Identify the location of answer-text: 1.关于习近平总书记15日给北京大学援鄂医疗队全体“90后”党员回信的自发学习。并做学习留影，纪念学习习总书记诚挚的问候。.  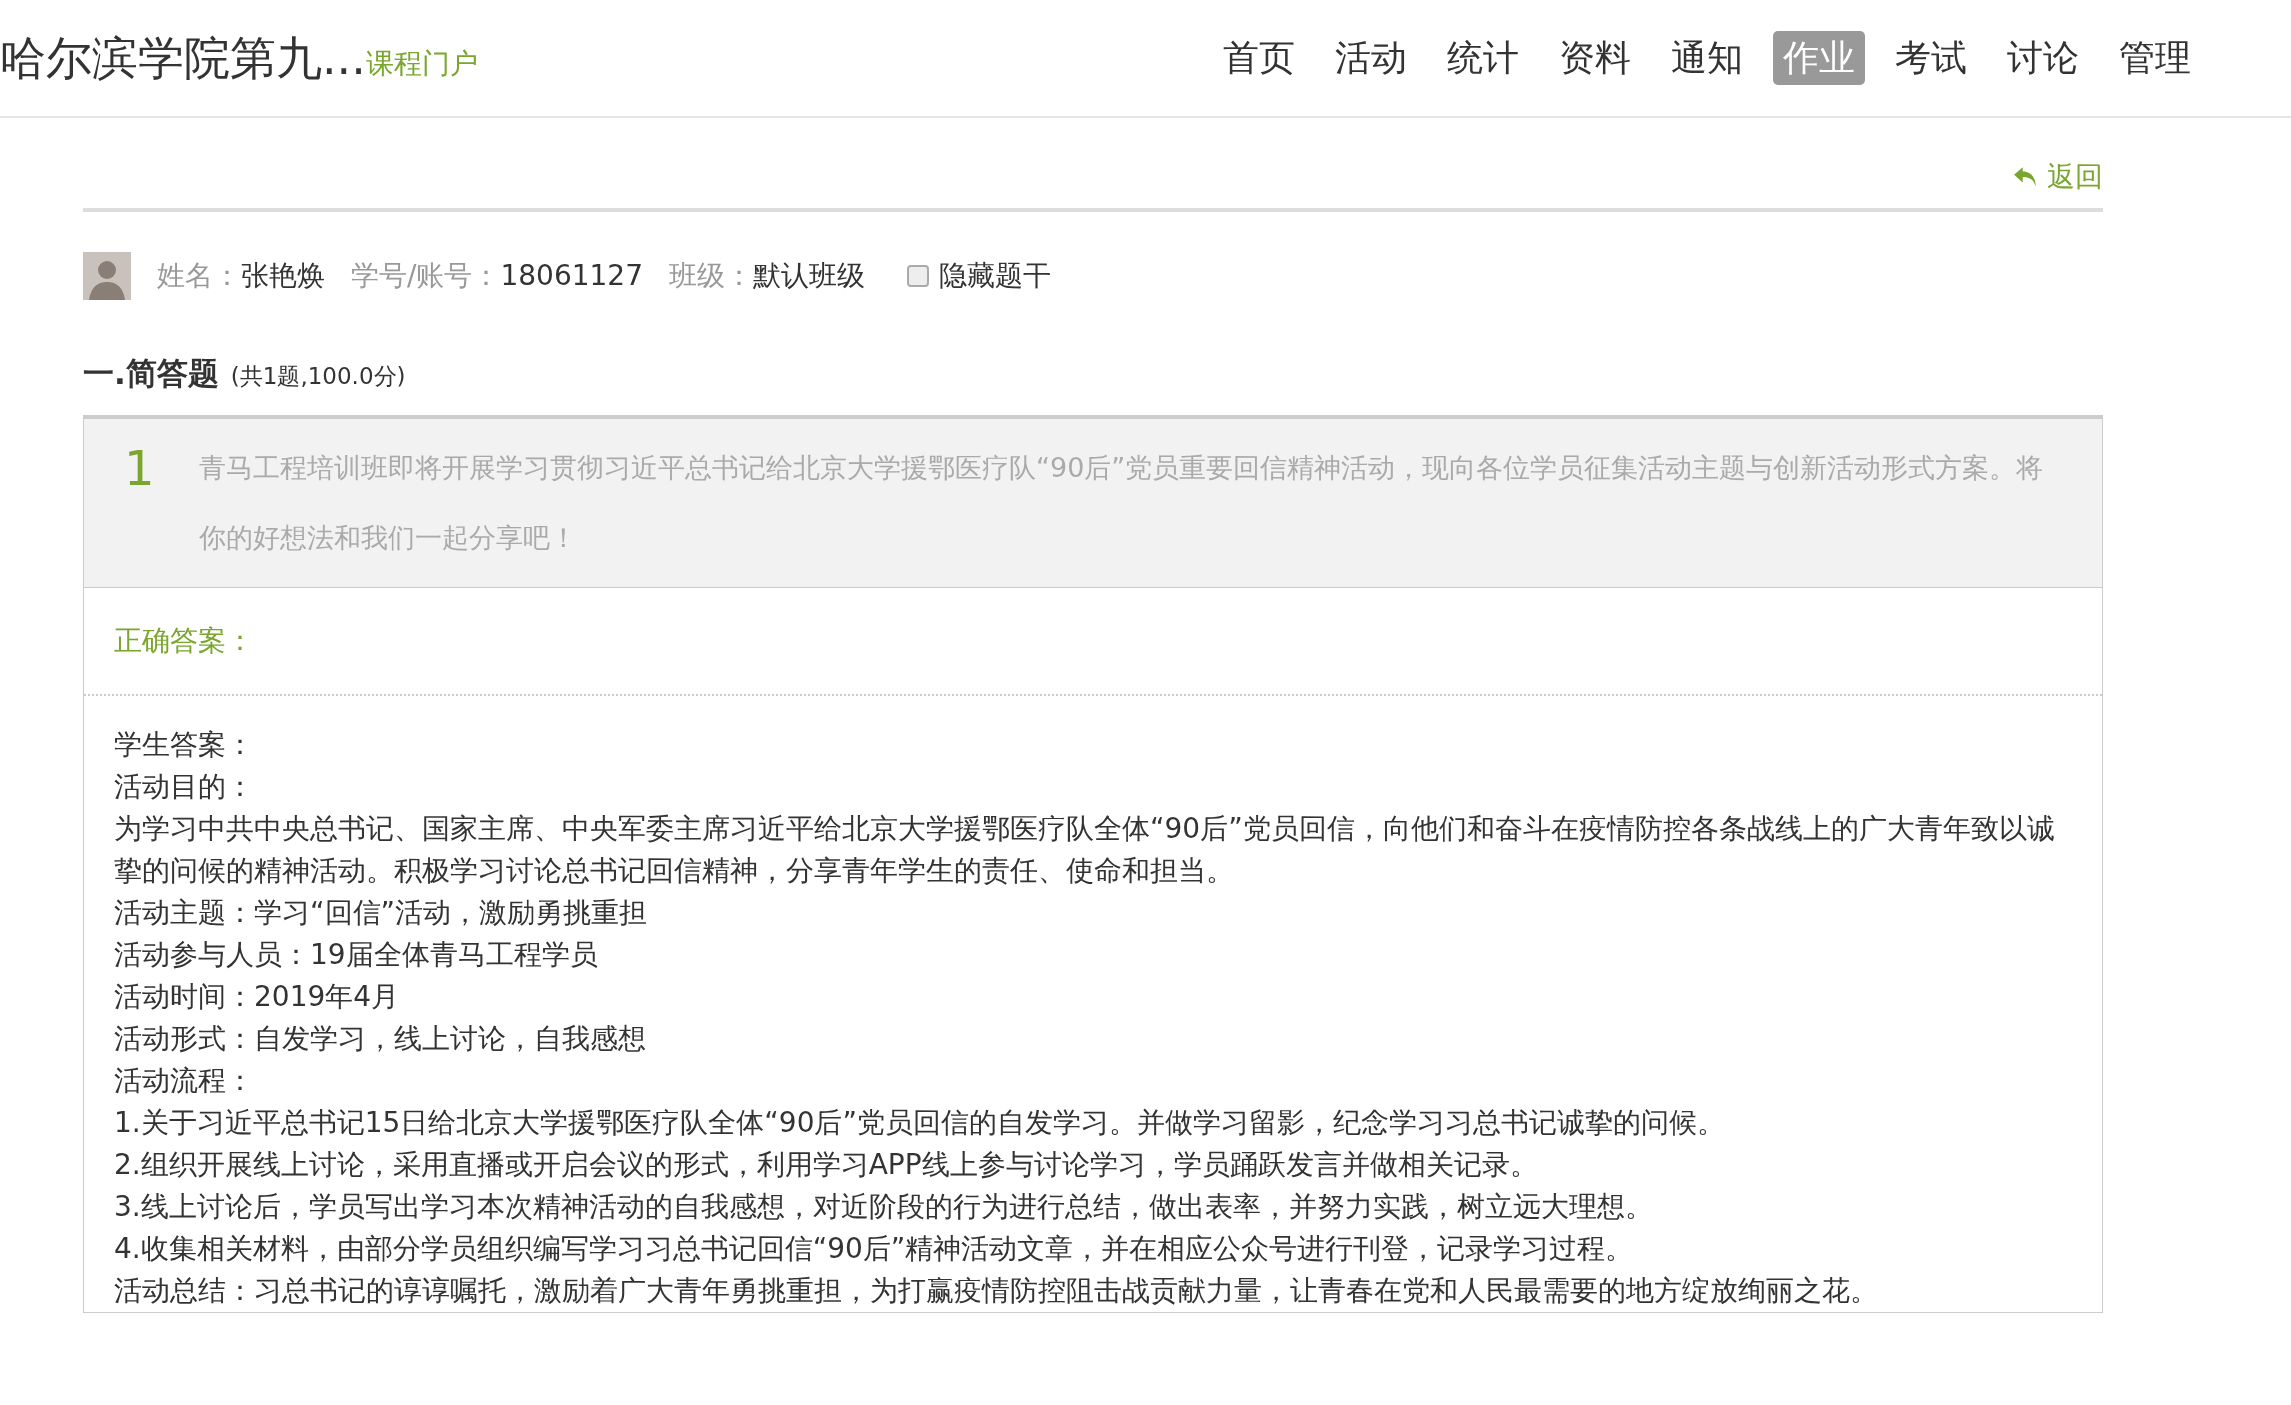
(920, 1122).